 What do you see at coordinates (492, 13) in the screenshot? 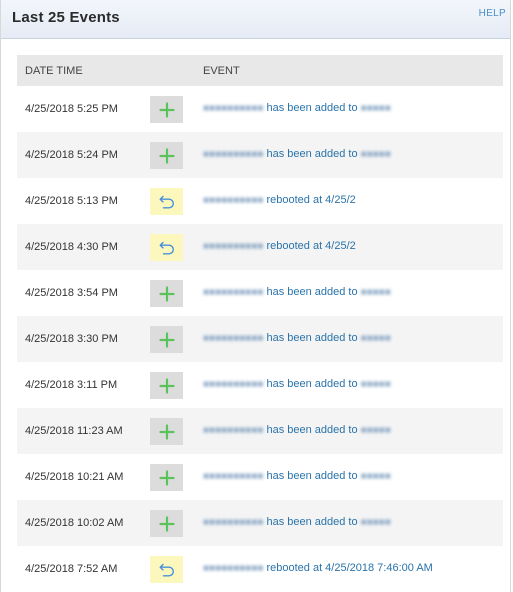
I see `help-link: HELP` at bounding box center [492, 13].